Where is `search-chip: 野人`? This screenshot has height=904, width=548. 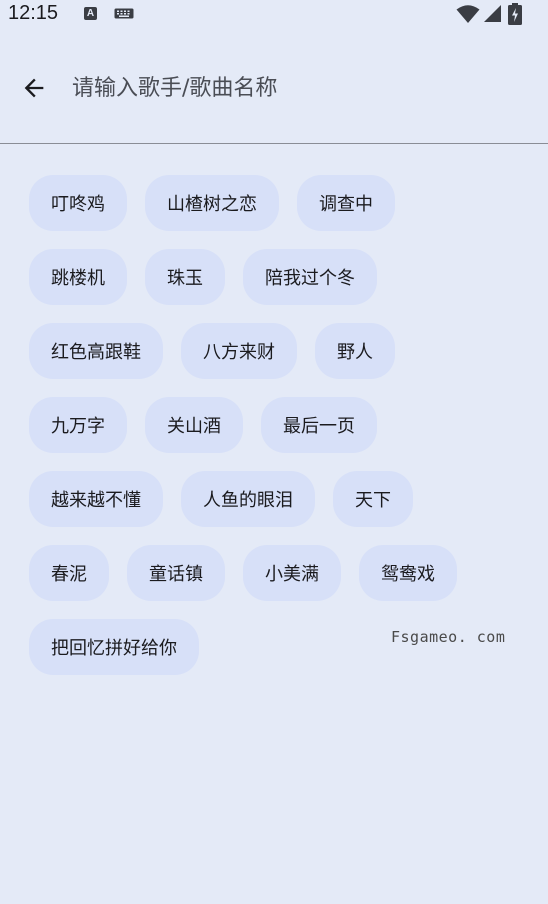
search-chip: 野人 is located at coordinates (355, 351).